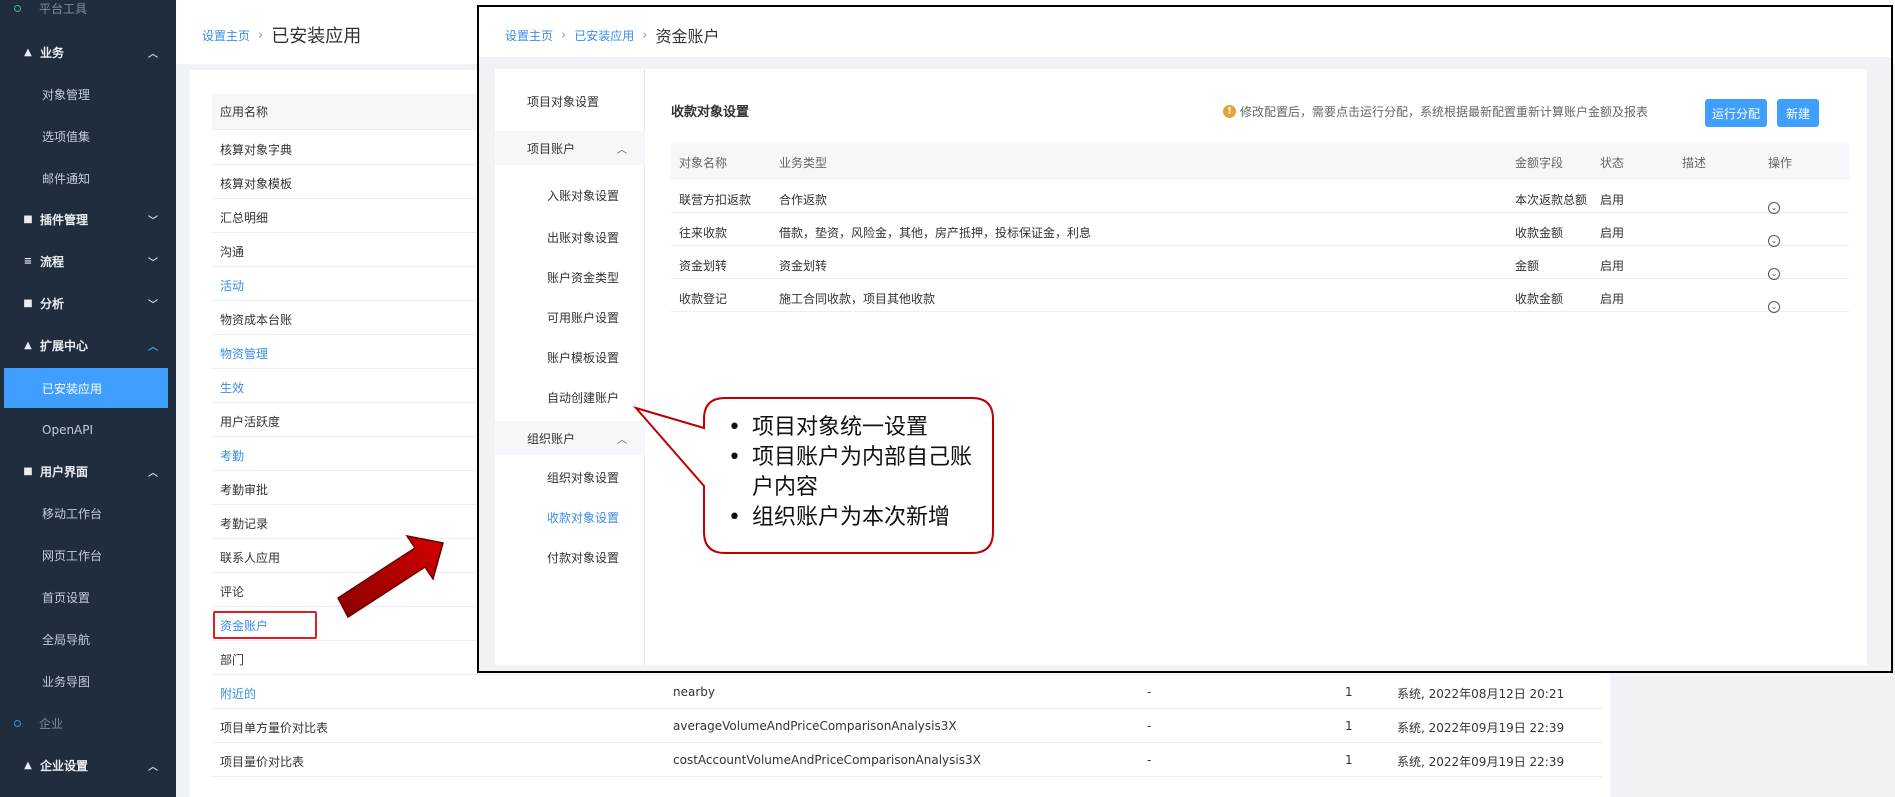 This screenshot has width=1895, height=797. What do you see at coordinates (583, 477) in the screenshot?
I see `nav-item-label: 组织对象设置` at bounding box center [583, 477].